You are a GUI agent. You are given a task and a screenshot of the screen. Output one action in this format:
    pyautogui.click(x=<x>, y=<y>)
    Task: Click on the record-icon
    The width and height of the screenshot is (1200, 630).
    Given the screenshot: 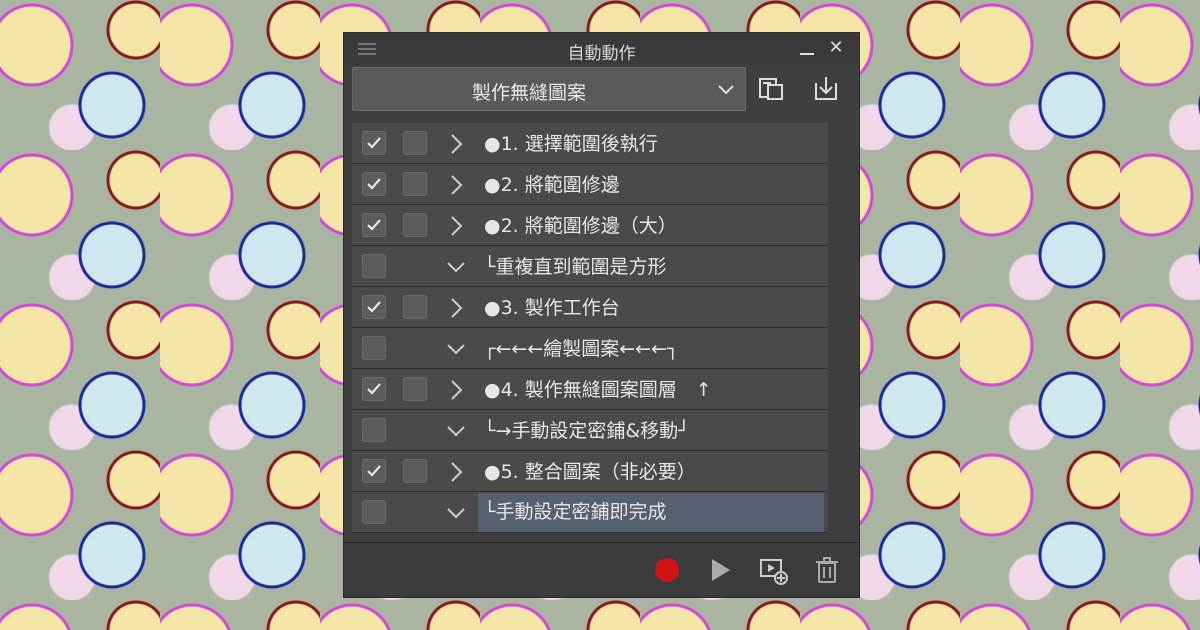 What is the action you would take?
    pyautogui.click(x=667, y=570)
    